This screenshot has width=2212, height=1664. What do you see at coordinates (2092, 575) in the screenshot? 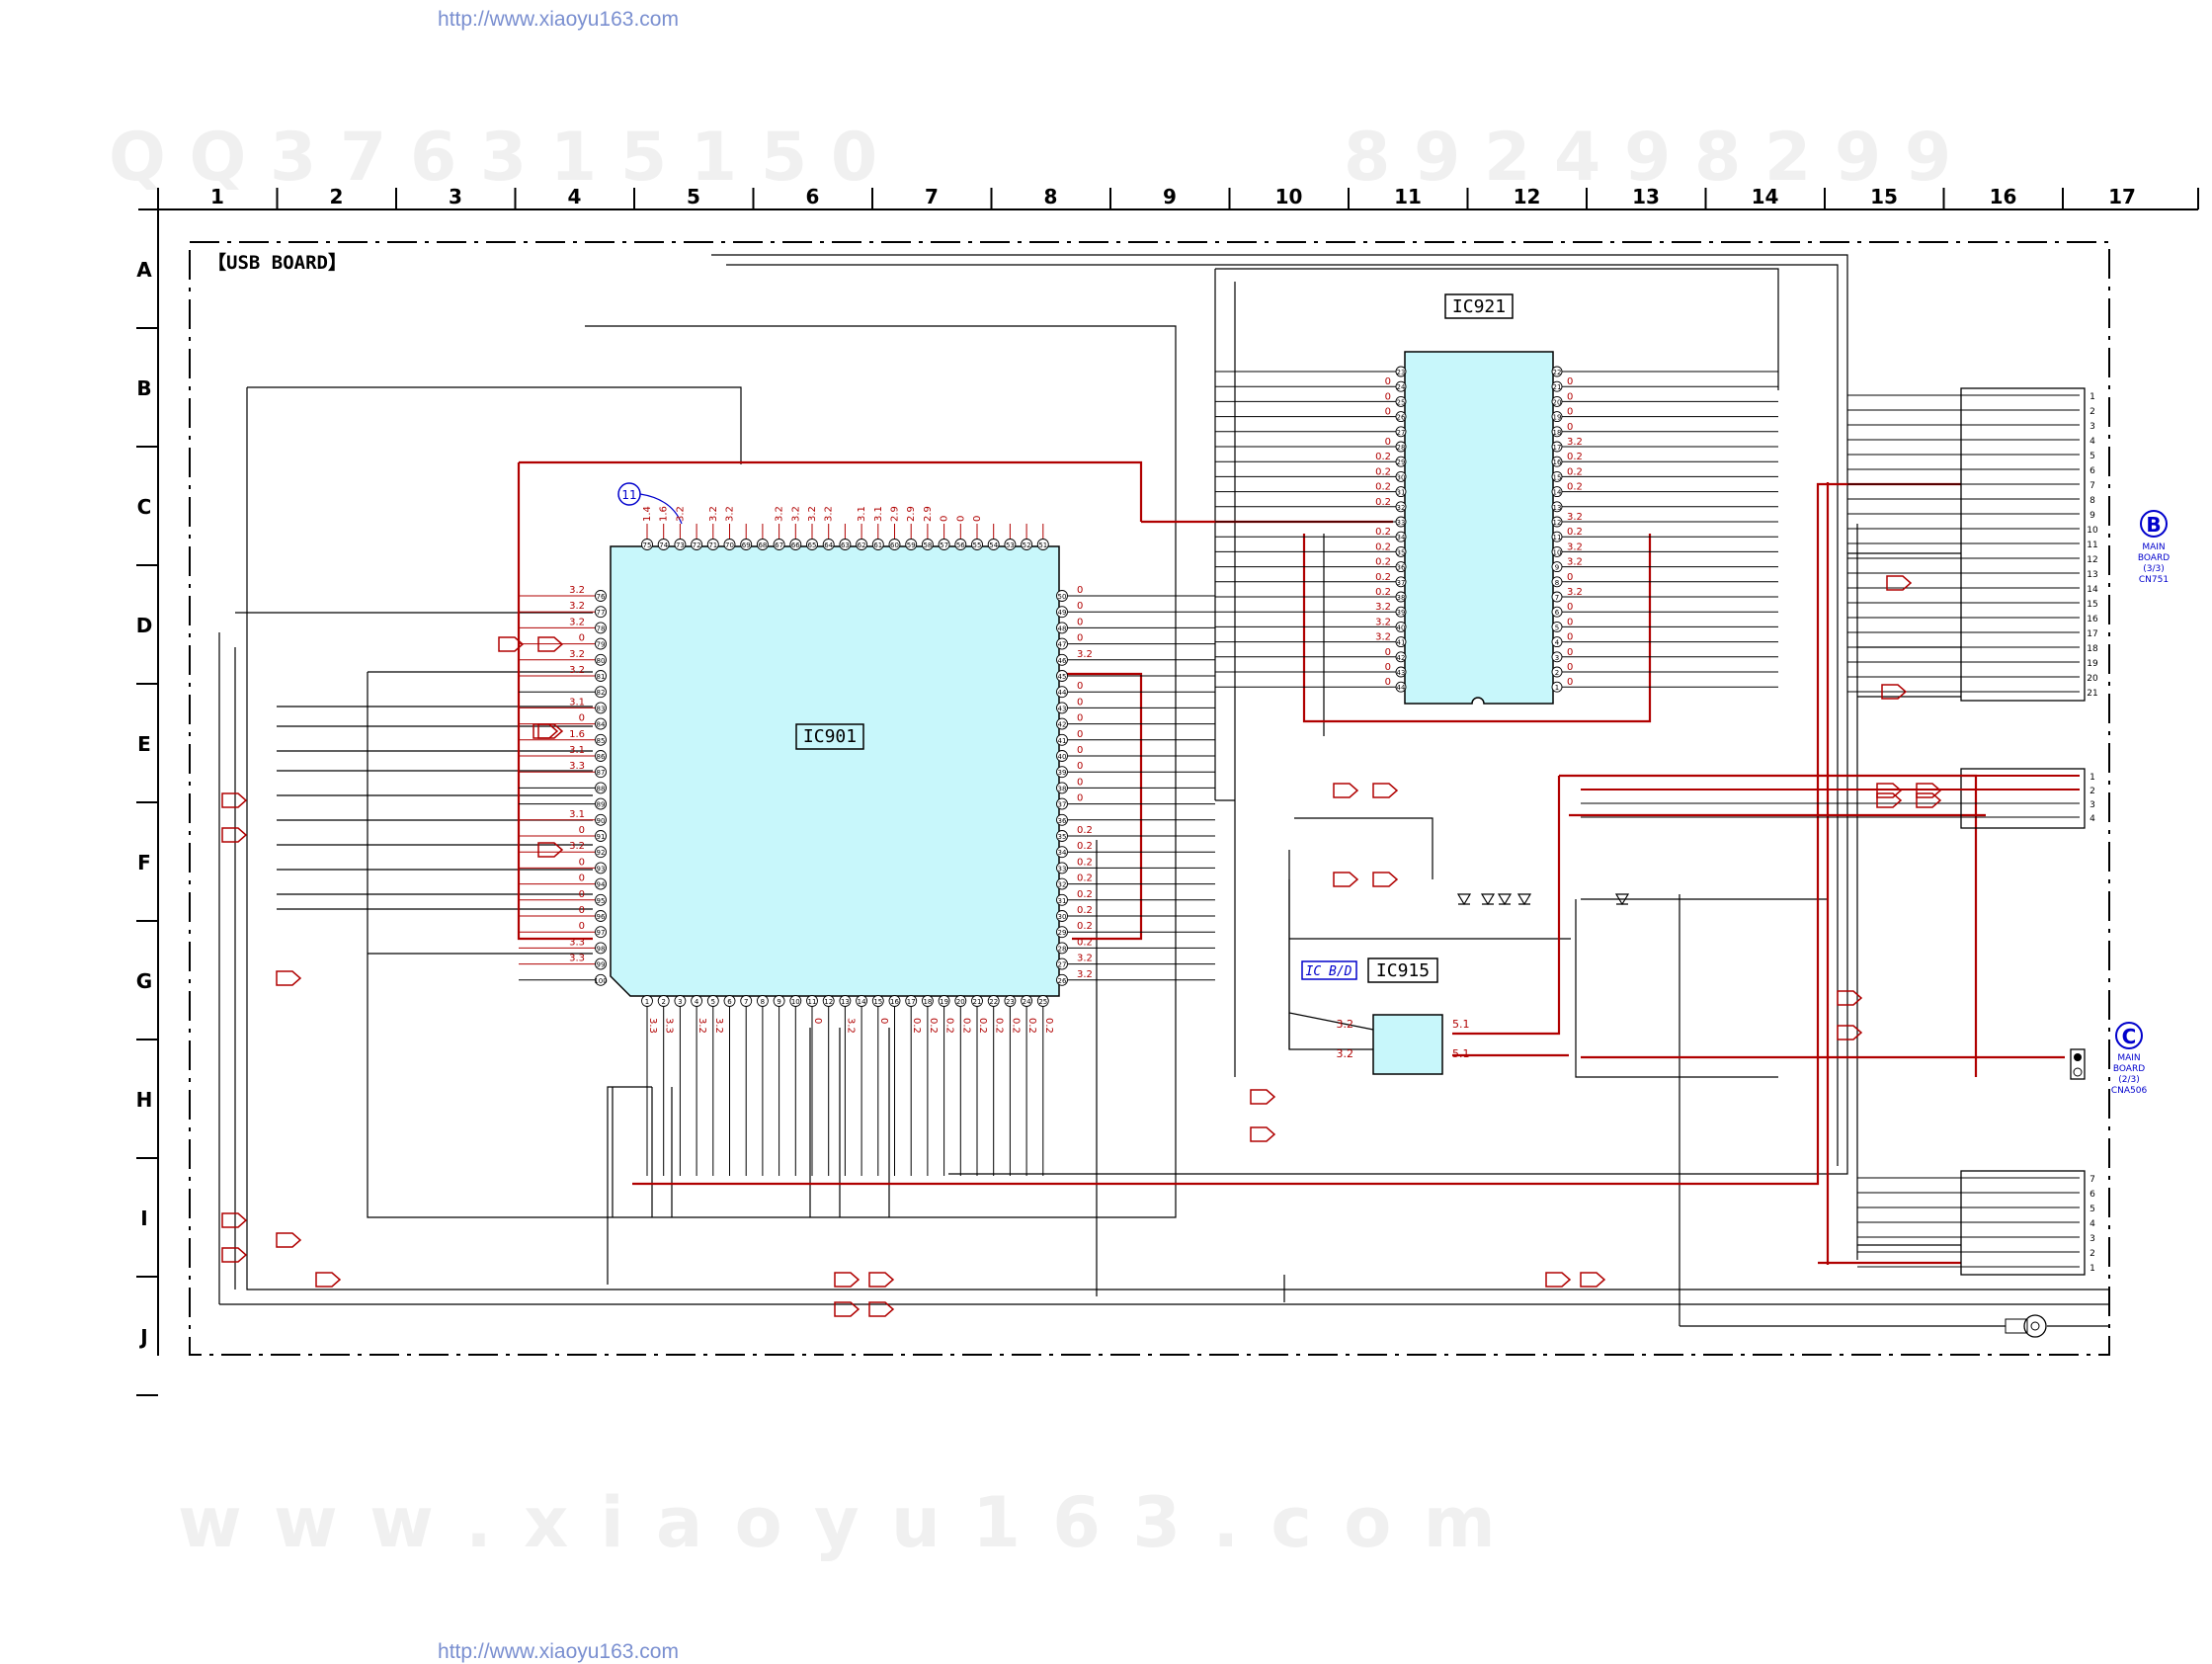
I see `connector-b-pin: 13` at bounding box center [2092, 575].